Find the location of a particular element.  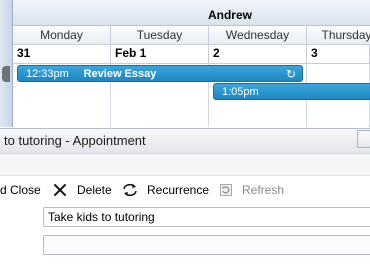

location-field is located at coordinates (206, 245).